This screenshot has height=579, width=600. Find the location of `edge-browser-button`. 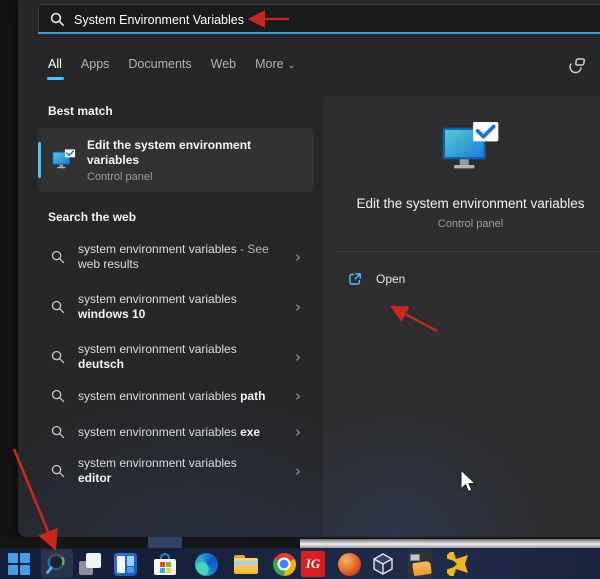

edge-browser-button is located at coordinates (206, 564).